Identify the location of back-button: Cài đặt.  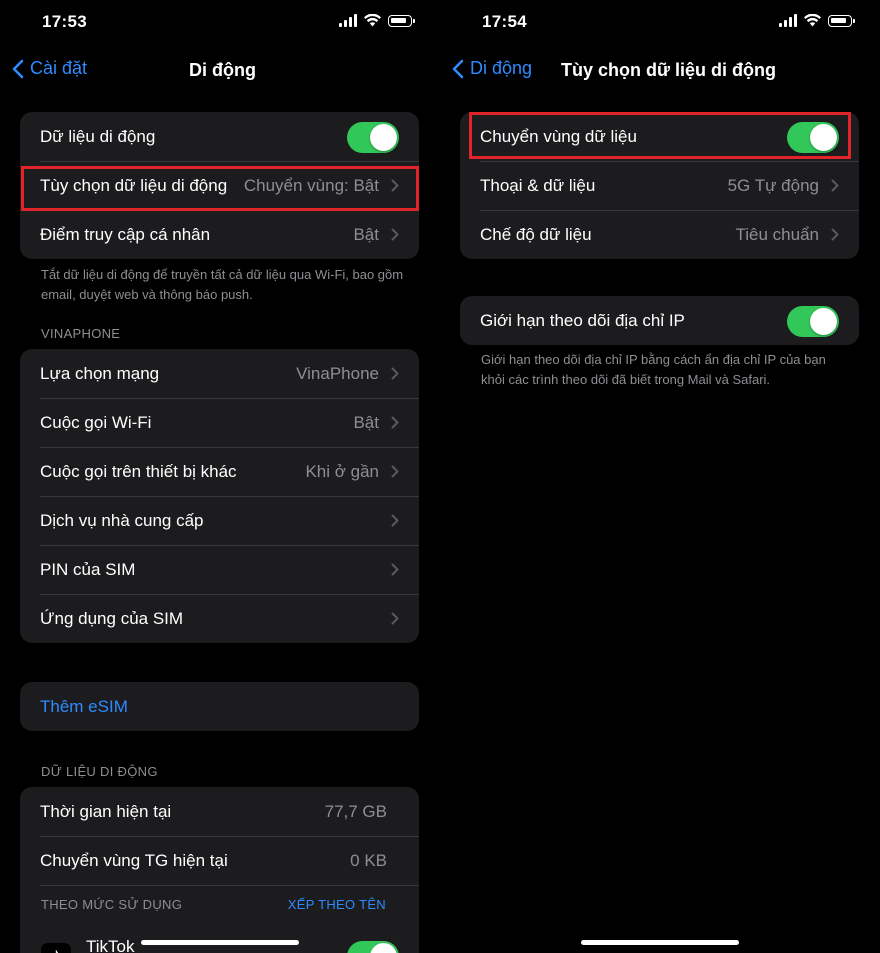
(49, 68).